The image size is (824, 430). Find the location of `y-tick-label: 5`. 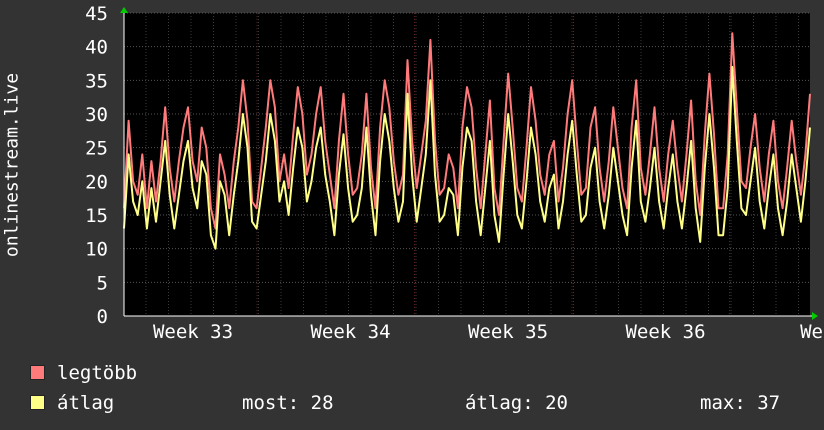

y-tick-label: 5 is located at coordinates (102, 283).